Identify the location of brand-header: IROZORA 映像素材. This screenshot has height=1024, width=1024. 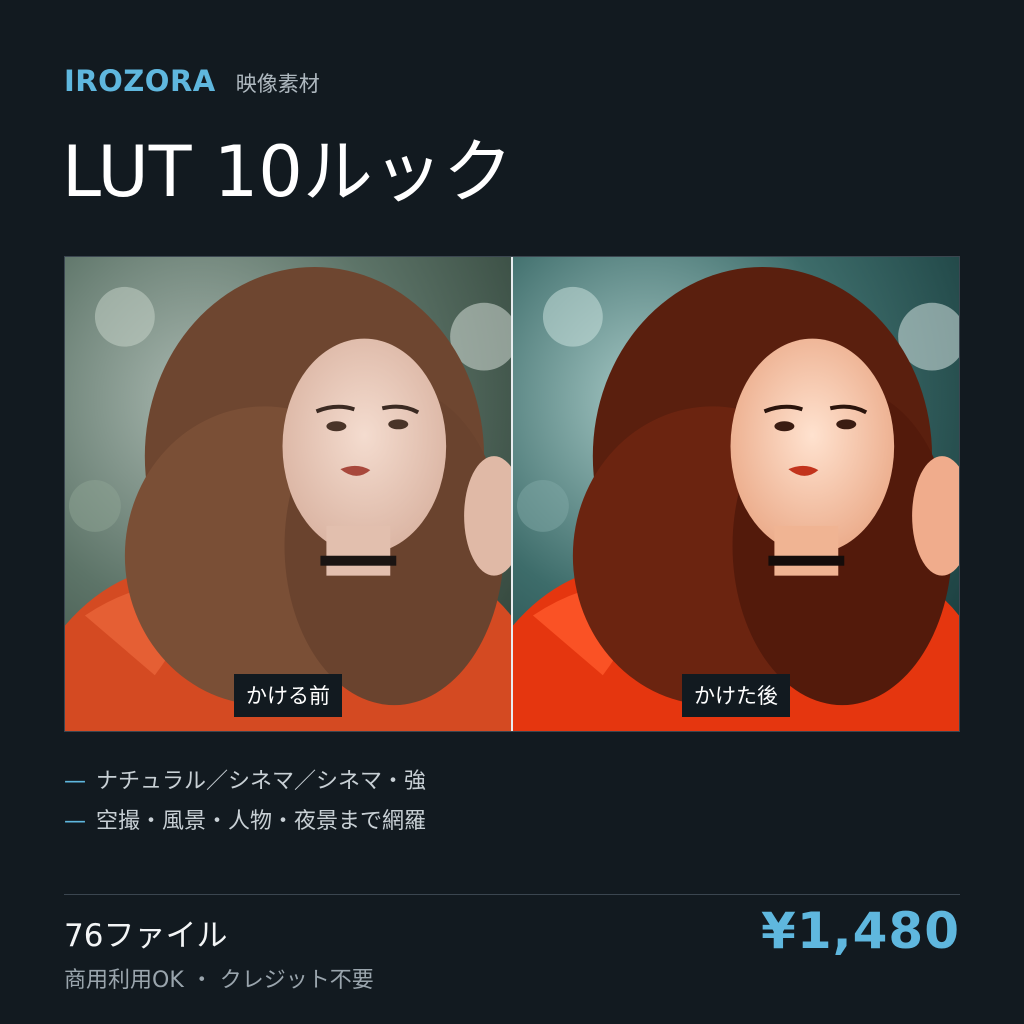
(192, 82).